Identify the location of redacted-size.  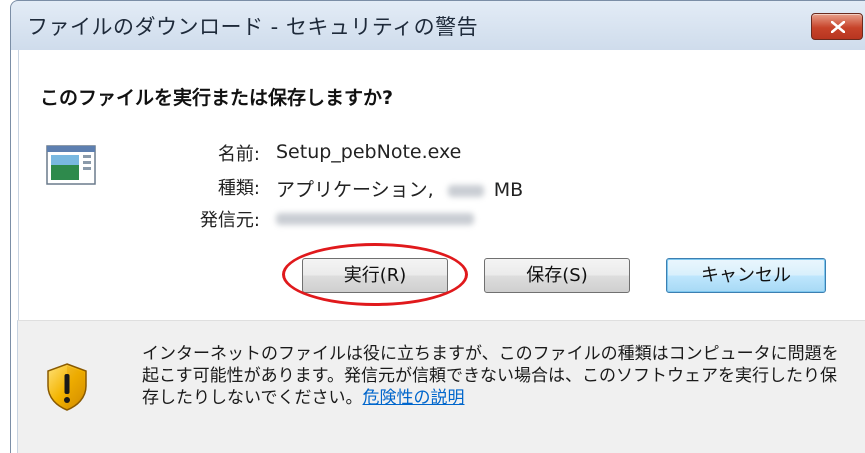
(465, 190).